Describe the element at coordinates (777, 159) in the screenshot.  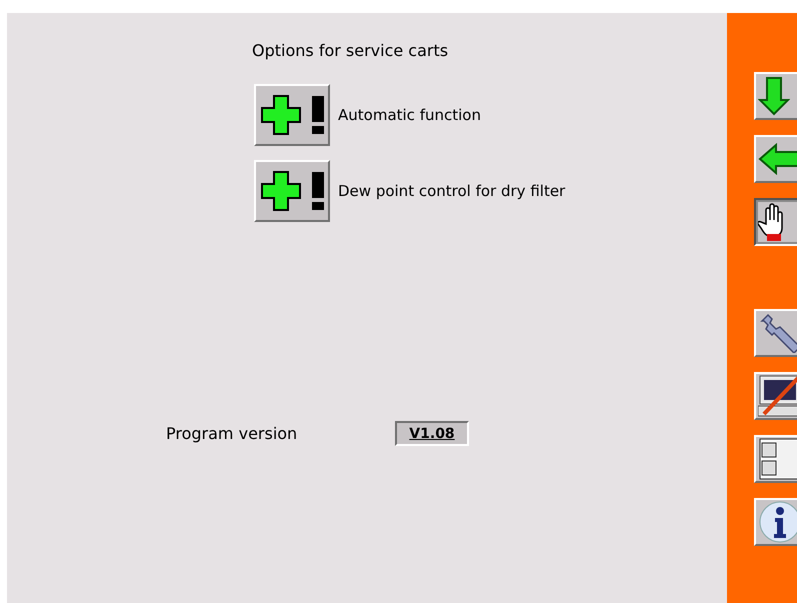
I see `left-arrow-icon` at that location.